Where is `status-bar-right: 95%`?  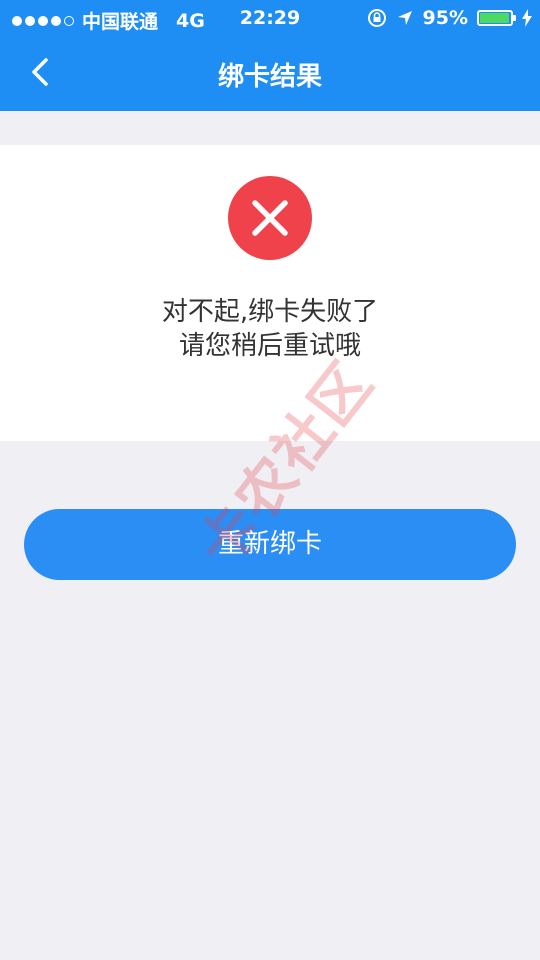
status-bar-right: 95% is located at coordinates (449, 18).